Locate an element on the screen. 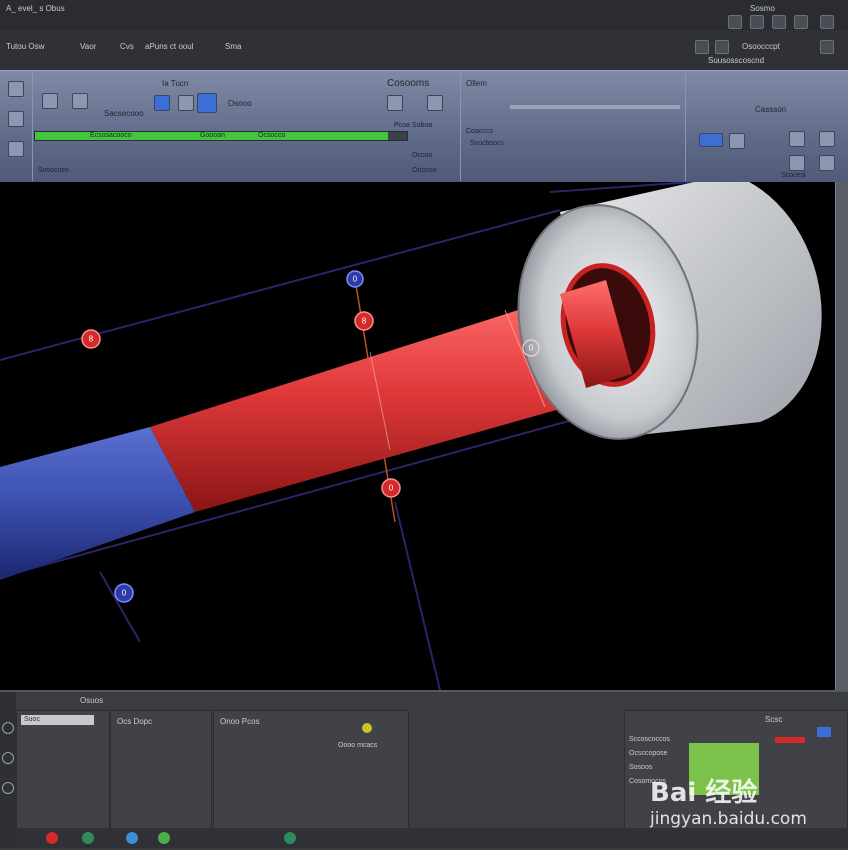 This screenshot has height=850, width=848. status-blue-dot is located at coordinates (132, 838).